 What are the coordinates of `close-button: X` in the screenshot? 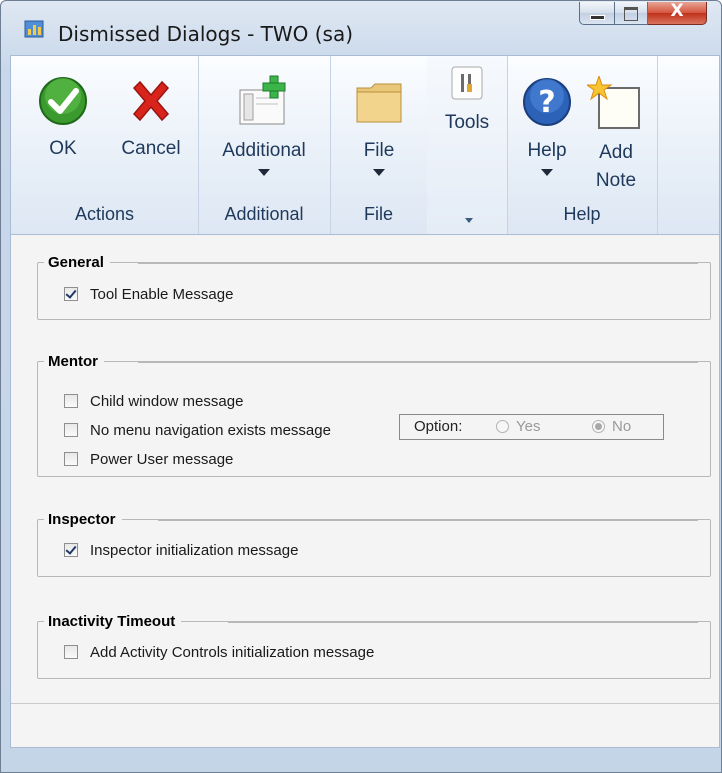 It's located at (677, 13).